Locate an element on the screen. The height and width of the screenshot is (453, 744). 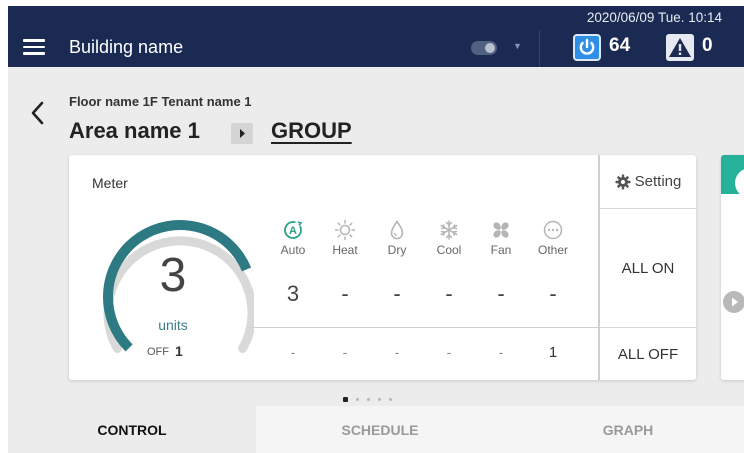
off-count: 1 is located at coordinates (179, 351).